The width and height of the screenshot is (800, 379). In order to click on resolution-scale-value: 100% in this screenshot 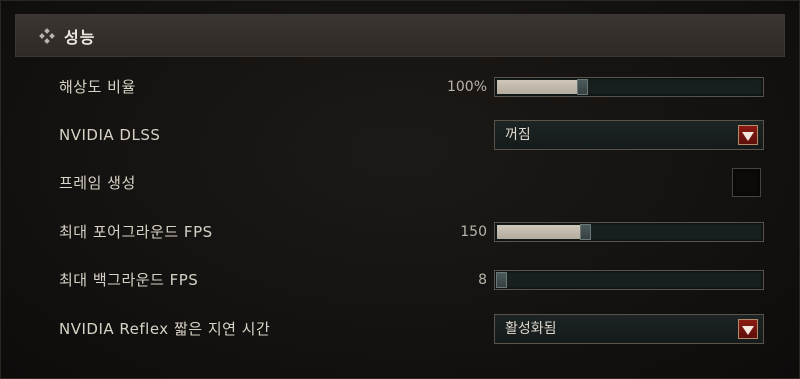, I will do `click(466, 87)`.